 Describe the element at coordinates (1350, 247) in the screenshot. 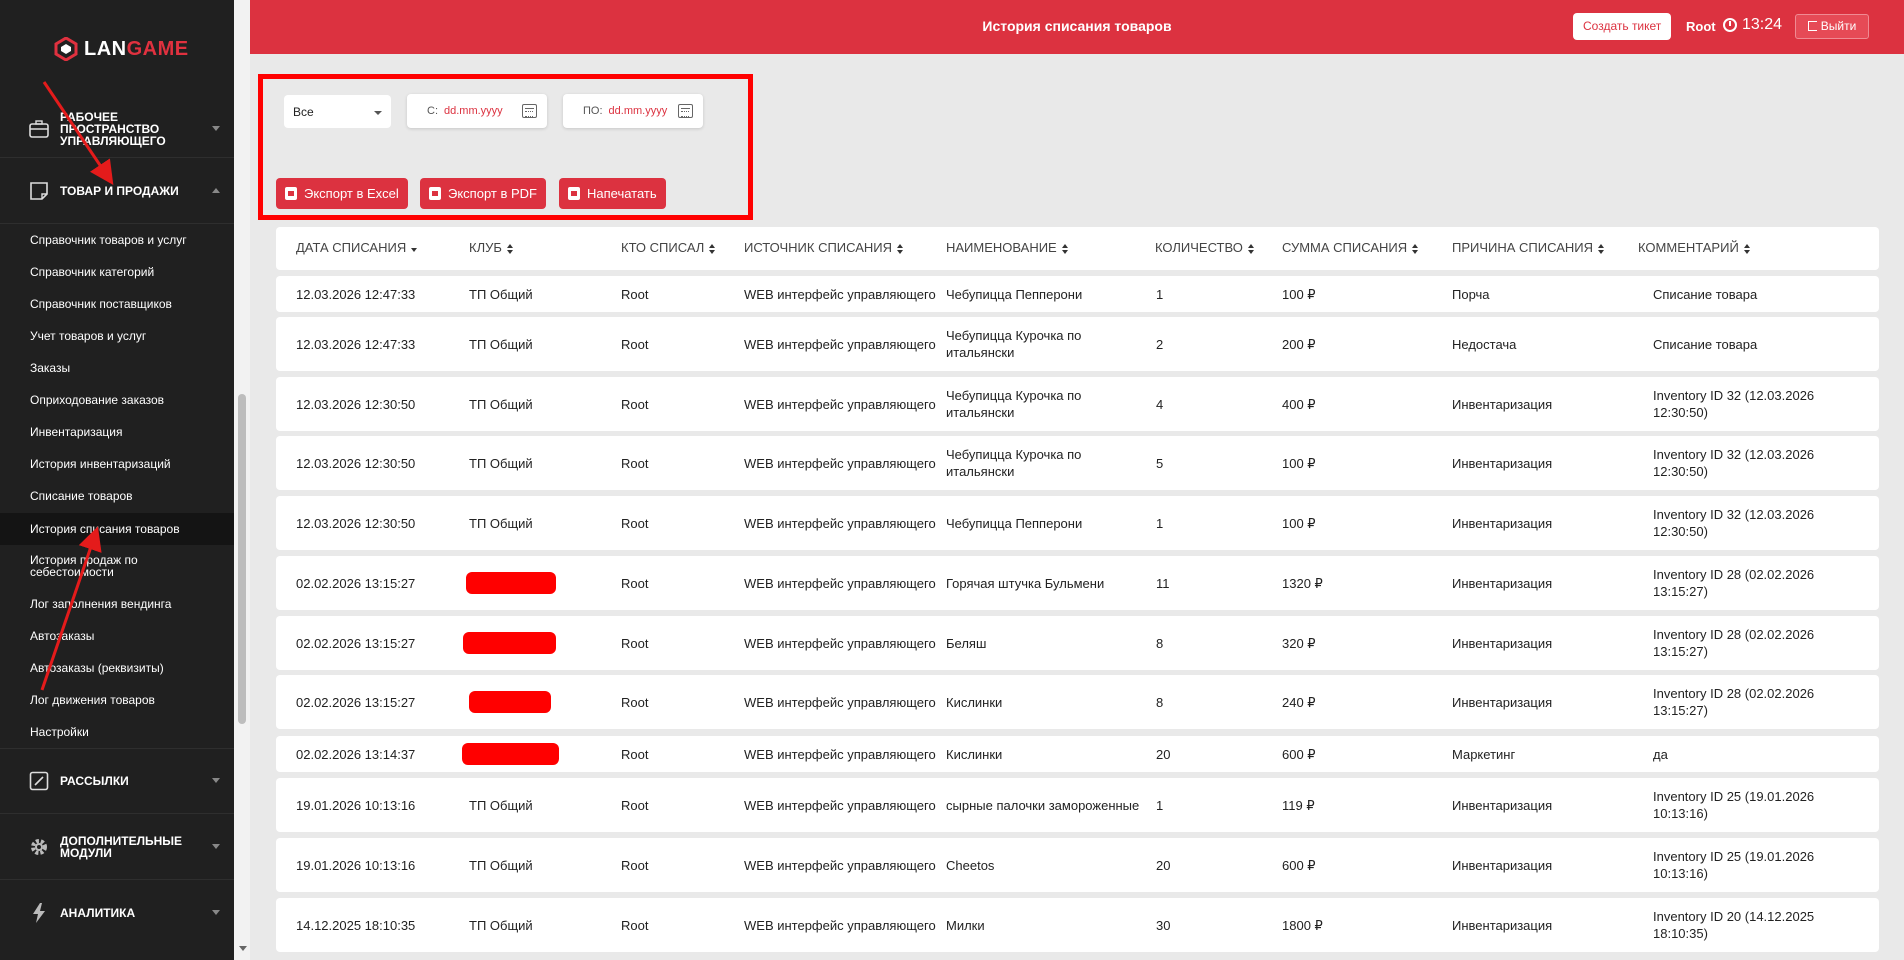

I see `col-header-sum: Сумма списания` at that location.